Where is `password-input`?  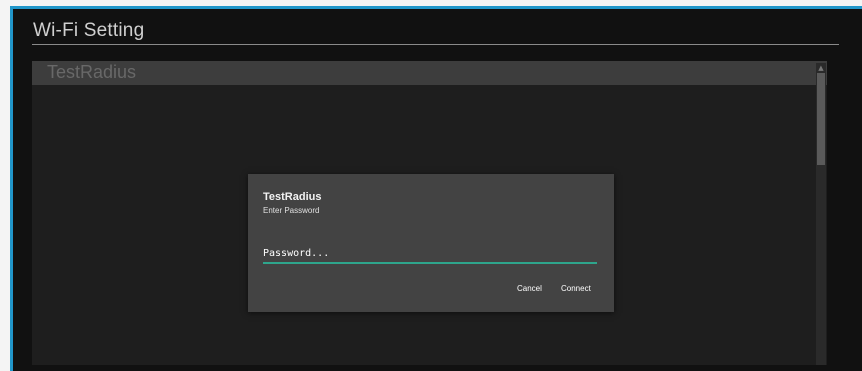
password-input is located at coordinates (430, 254).